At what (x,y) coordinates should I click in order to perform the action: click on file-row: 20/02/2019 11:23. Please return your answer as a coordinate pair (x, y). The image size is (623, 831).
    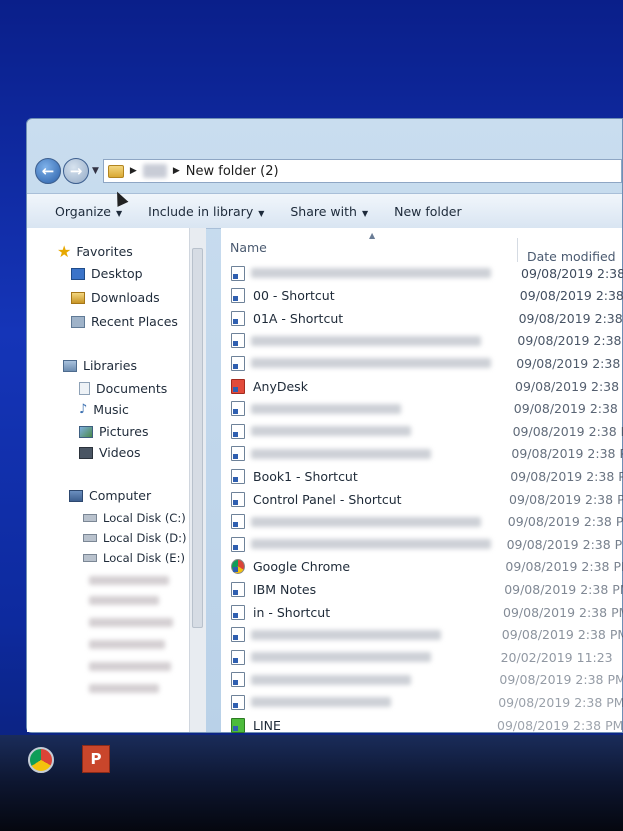
    Looking at the image, I should click on (421, 657).